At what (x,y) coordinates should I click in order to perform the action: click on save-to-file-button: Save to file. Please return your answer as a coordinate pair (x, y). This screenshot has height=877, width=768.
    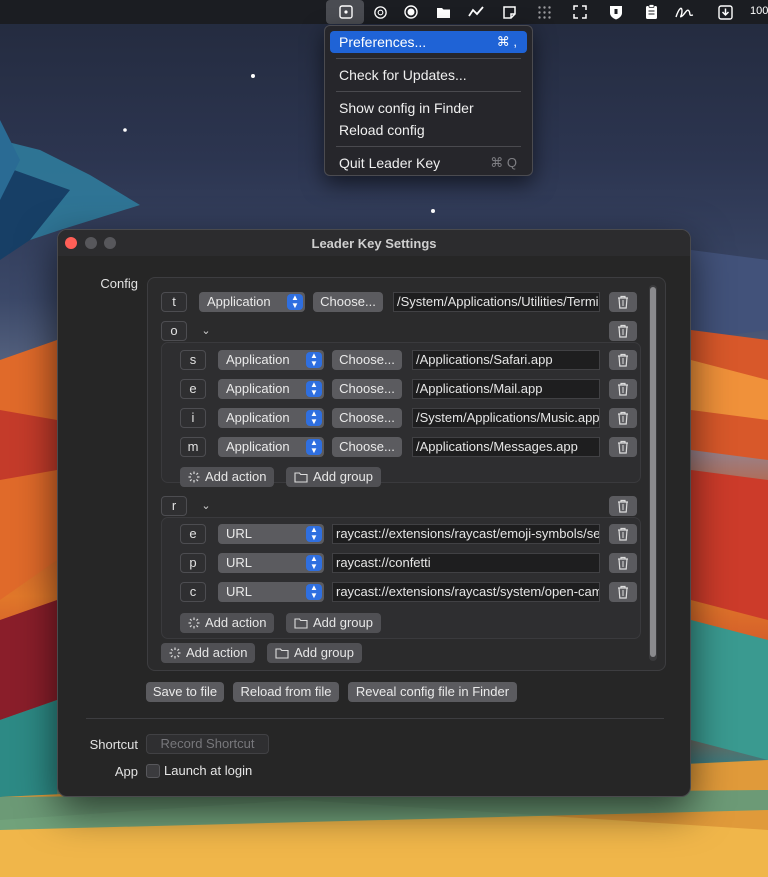
    Looking at the image, I should click on (185, 692).